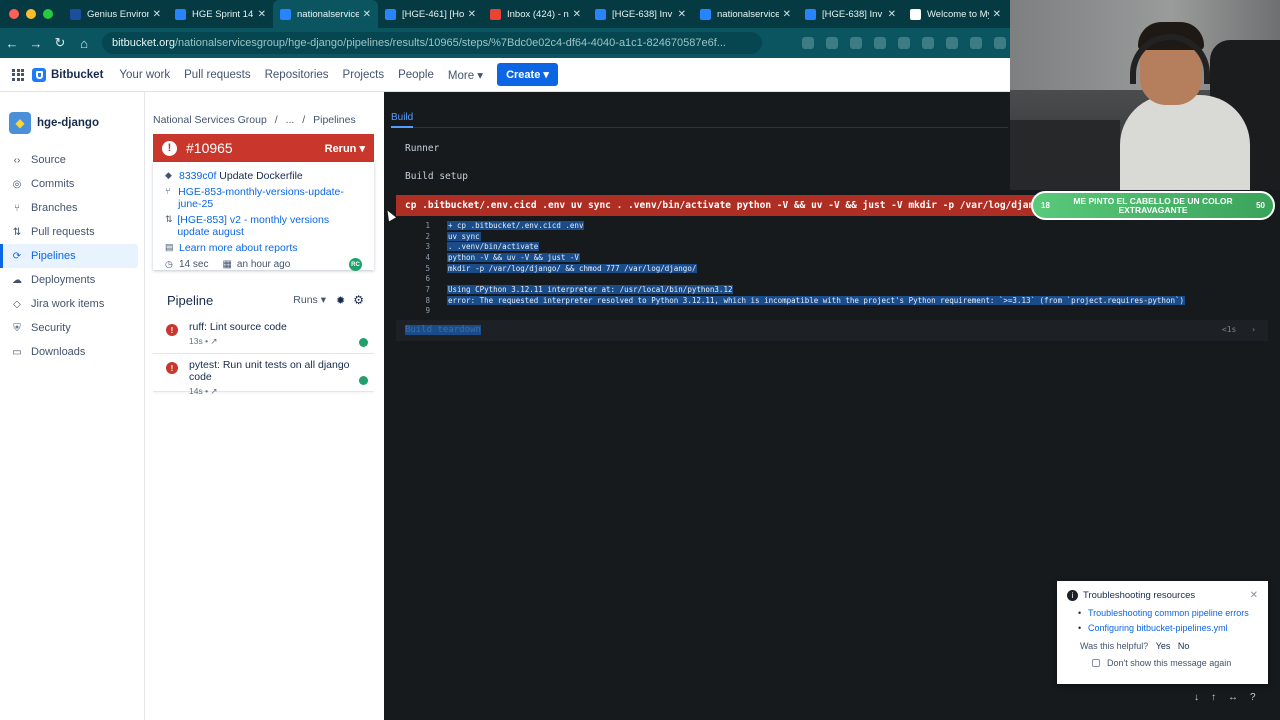 The height and width of the screenshot is (720, 1280). What do you see at coordinates (364, 75) in the screenshot?
I see `nav-projects: Projects` at bounding box center [364, 75].